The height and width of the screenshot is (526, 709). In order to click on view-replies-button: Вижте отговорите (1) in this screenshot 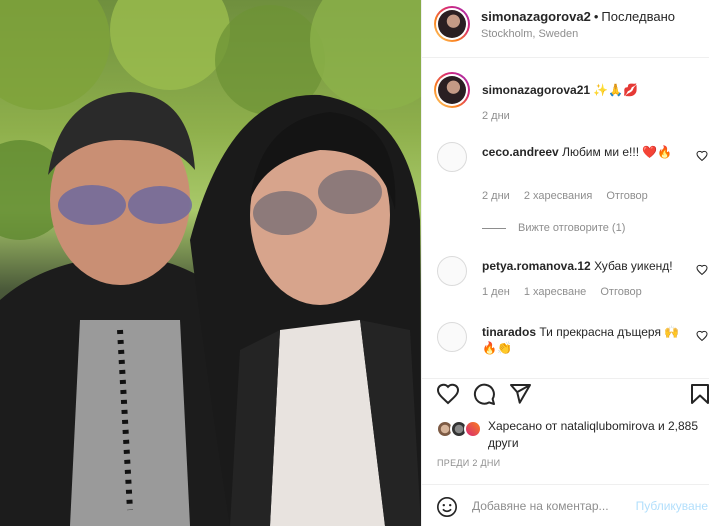, I will do `click(553, 228)`.